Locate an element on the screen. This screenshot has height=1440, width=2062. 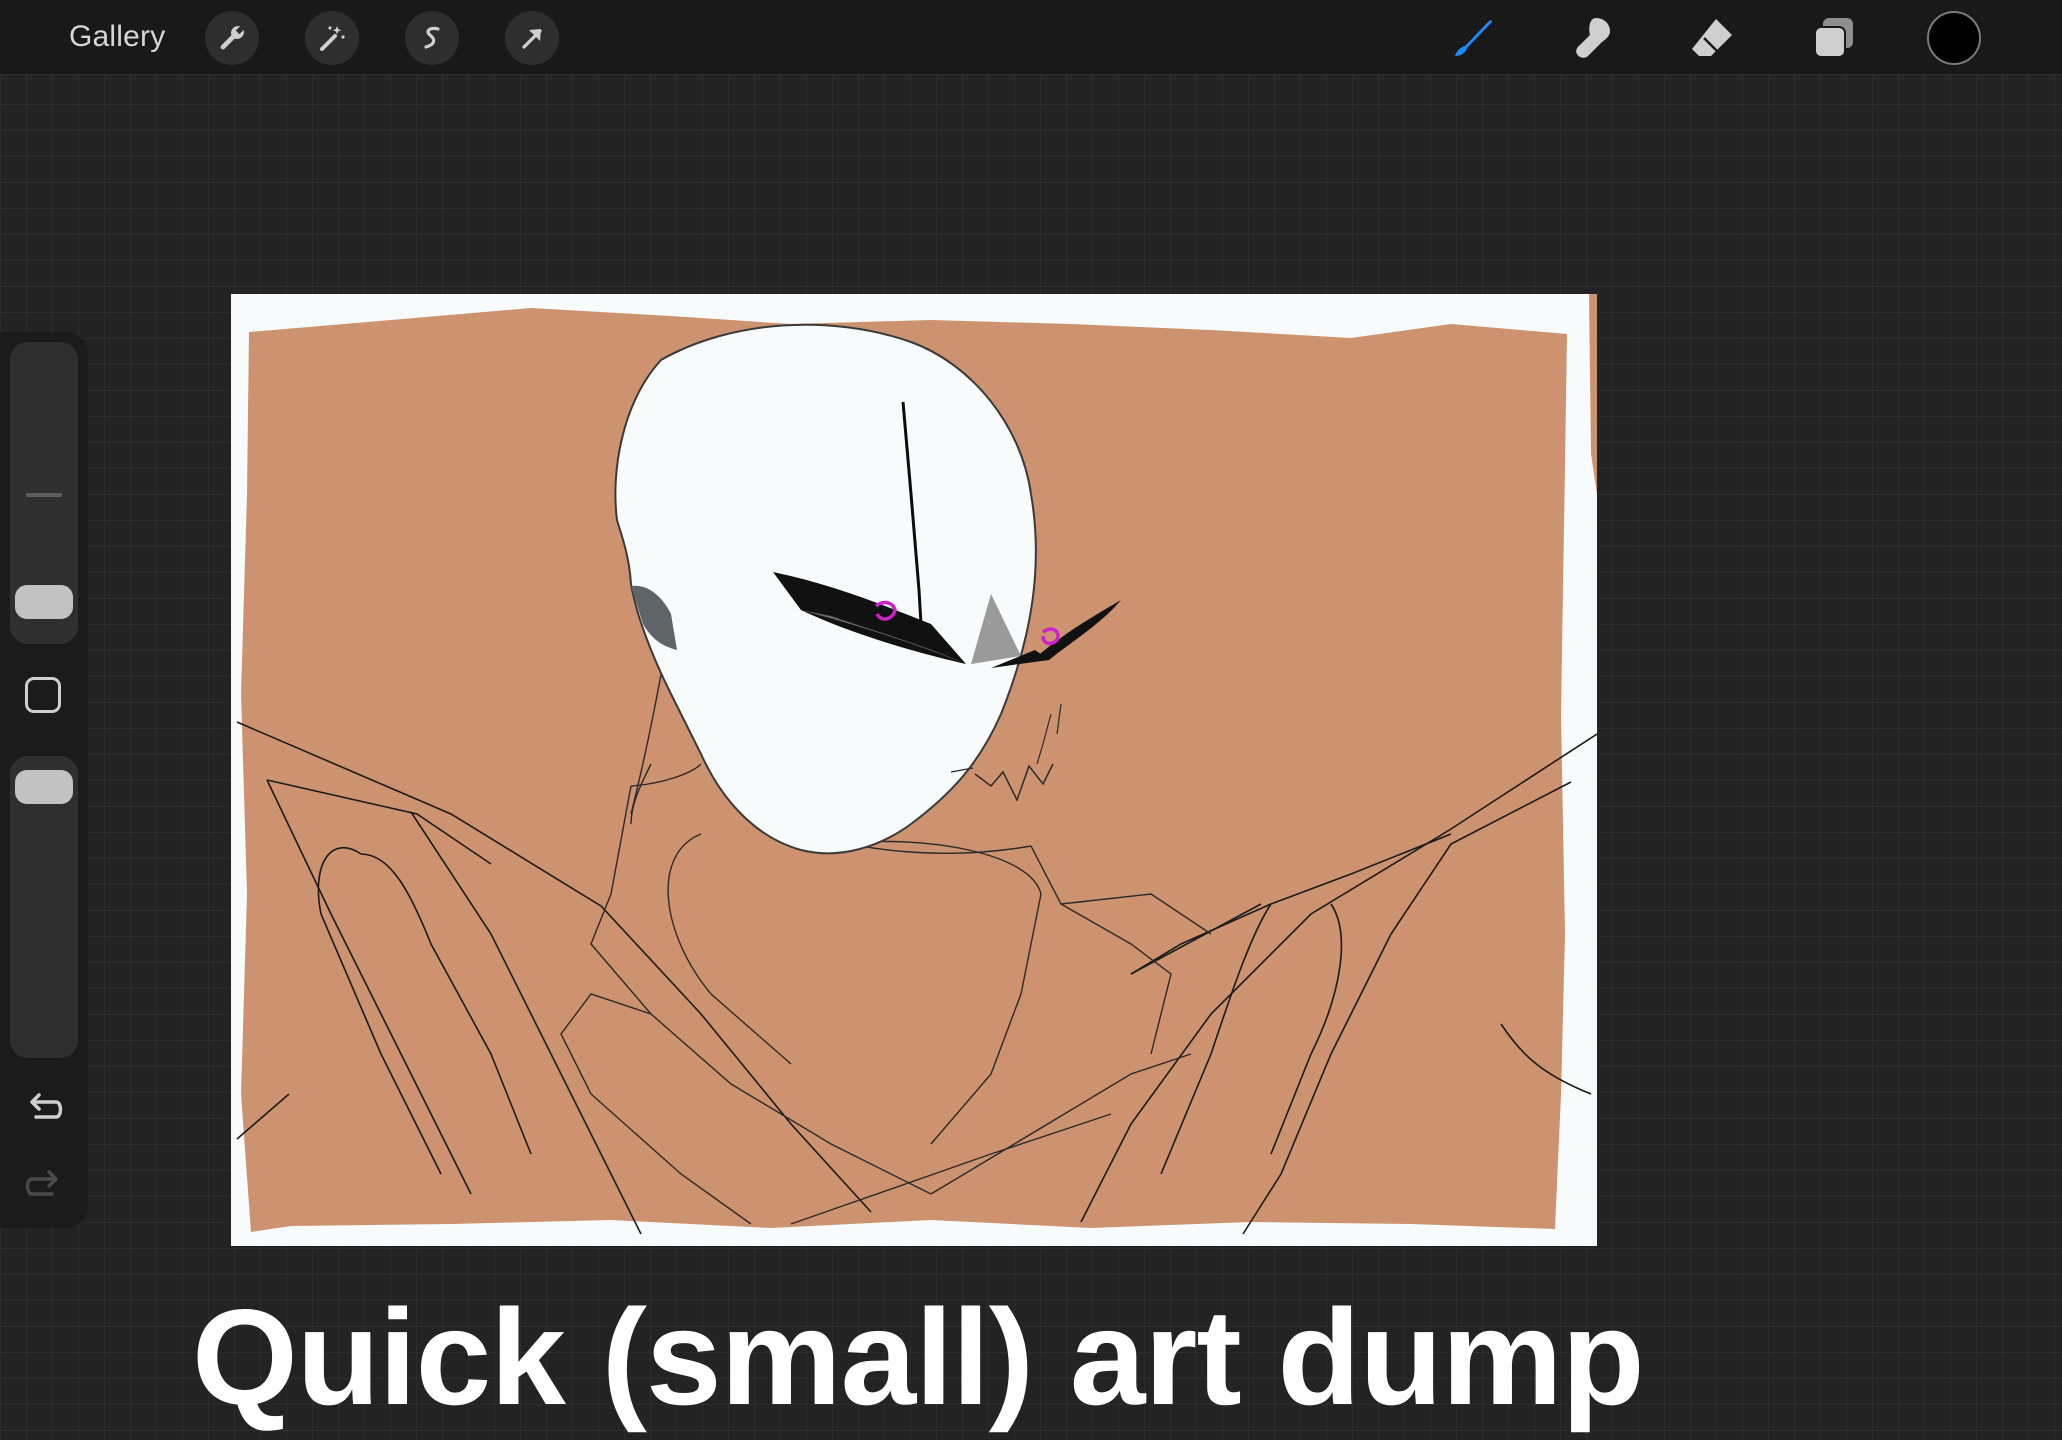
brush-tool-button is located at coordinates (1472, 38).